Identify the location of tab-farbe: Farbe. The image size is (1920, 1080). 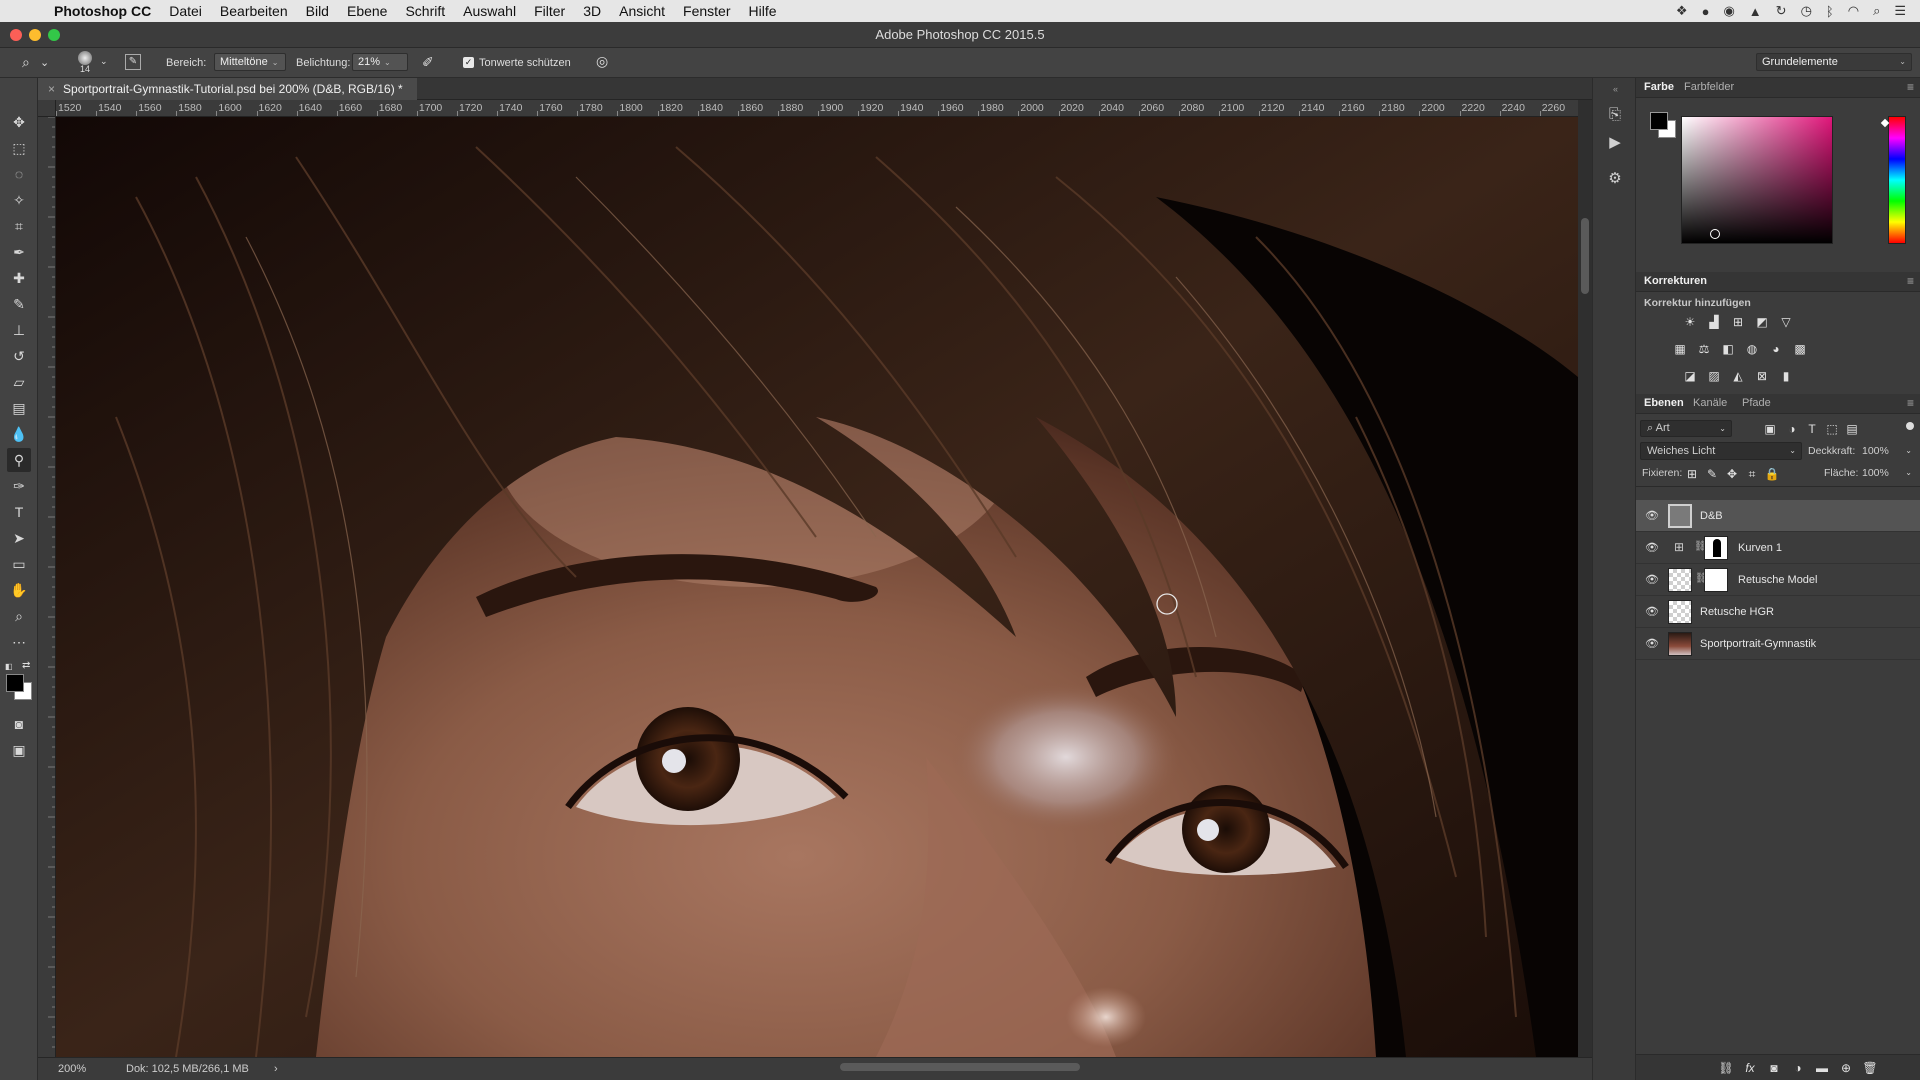
(1659, 87).